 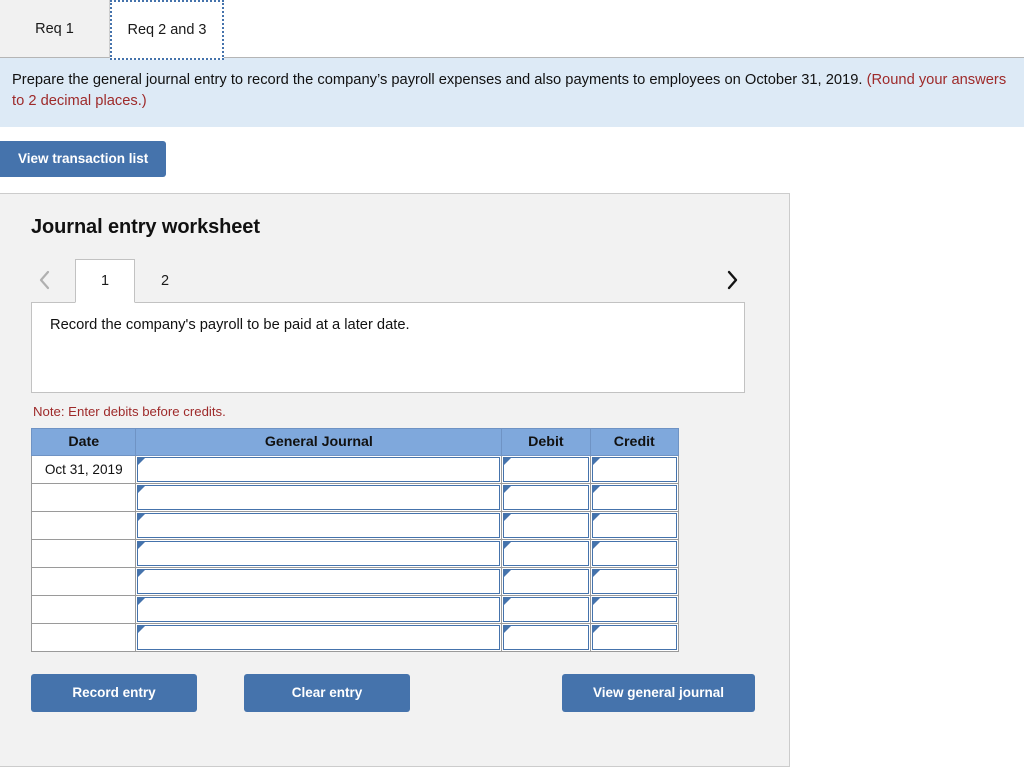 I want to click on chevron-left-icon, so click(x=44, y=280).